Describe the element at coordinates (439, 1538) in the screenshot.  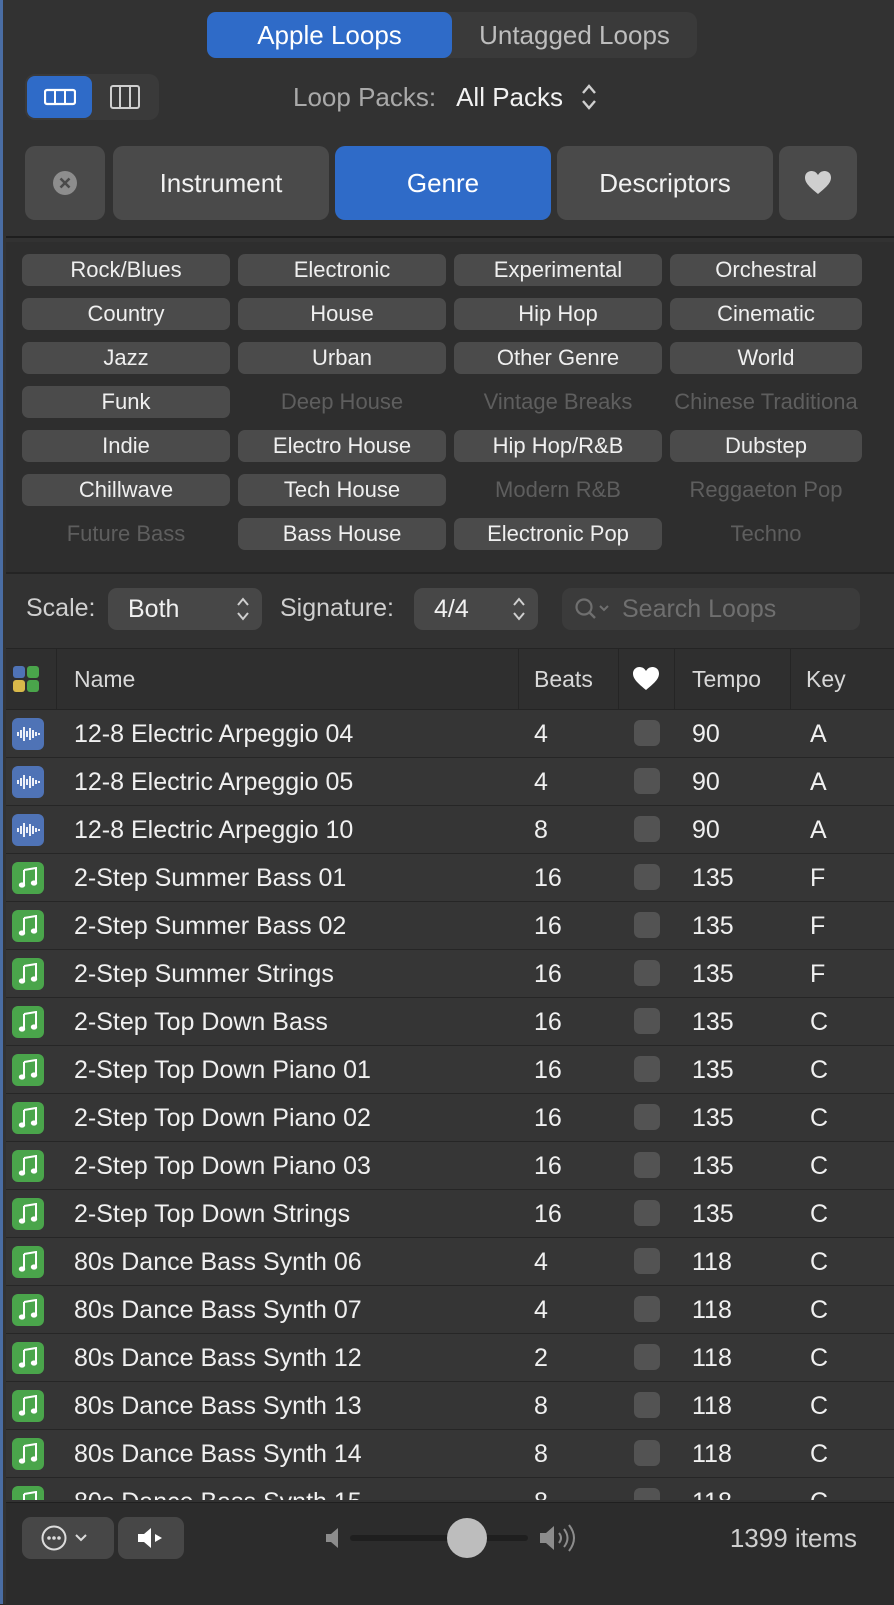
I see `volume-slider-track` at that location.